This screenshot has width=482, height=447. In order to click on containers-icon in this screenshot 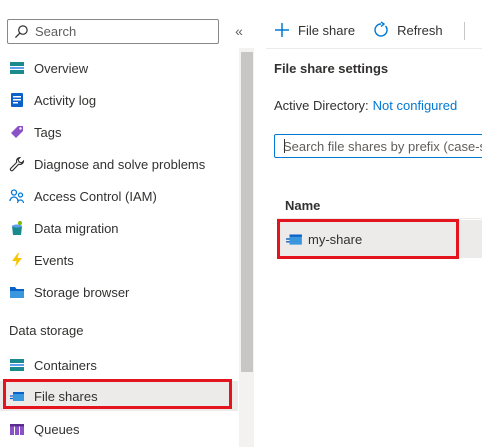, I will do `click(17, 365)`.